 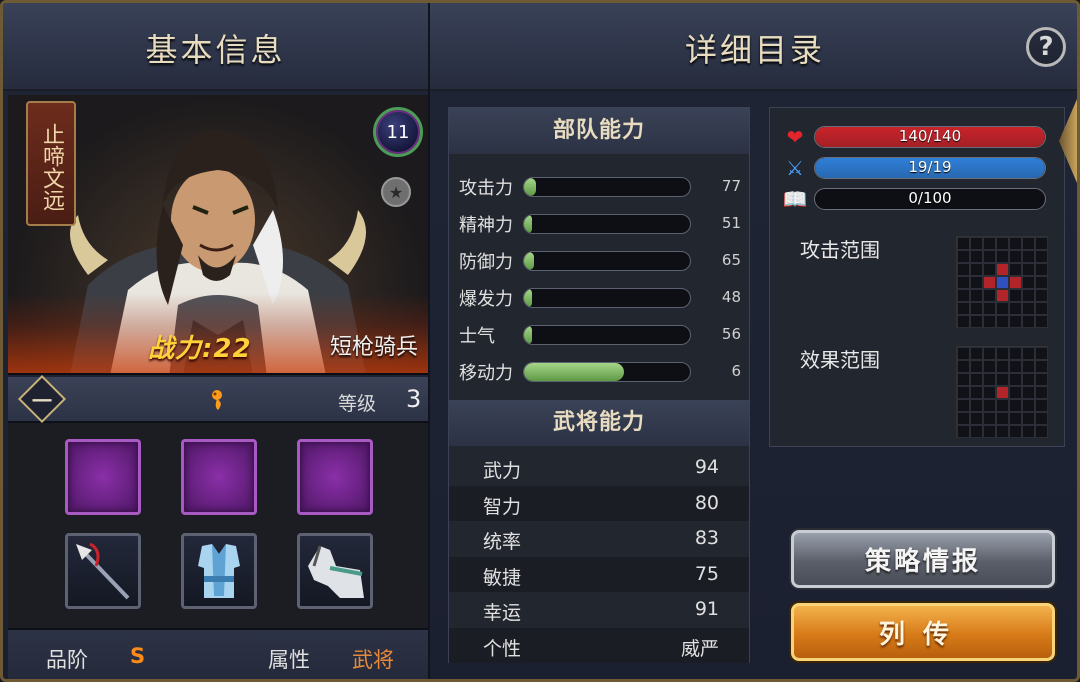 What do you see at coordinates (840, 360) in the screenshot?
I see `effect-range-label: 效果范围` at bounding box center [840, 360].